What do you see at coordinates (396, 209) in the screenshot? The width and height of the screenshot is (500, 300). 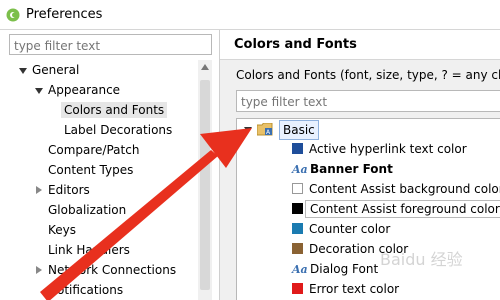 I see `list-item: Content Assist foreground color` at bounding box center [396, 209].